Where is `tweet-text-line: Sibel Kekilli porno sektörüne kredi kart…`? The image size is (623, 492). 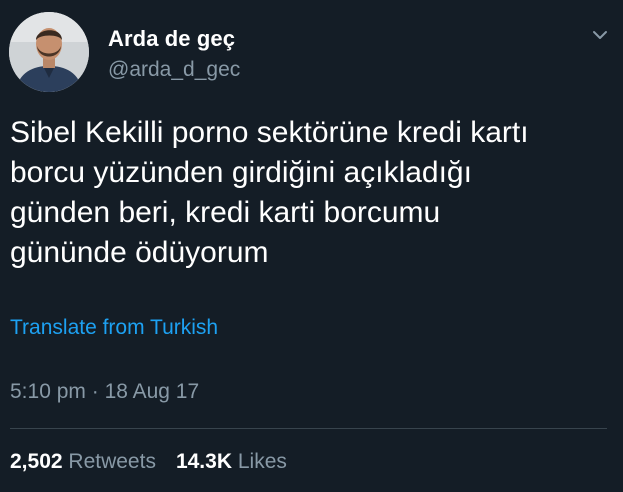
tweet-text-line: Sibel Kekilli porno sektörüne kredi kart… is located at coordinates (269, 132).